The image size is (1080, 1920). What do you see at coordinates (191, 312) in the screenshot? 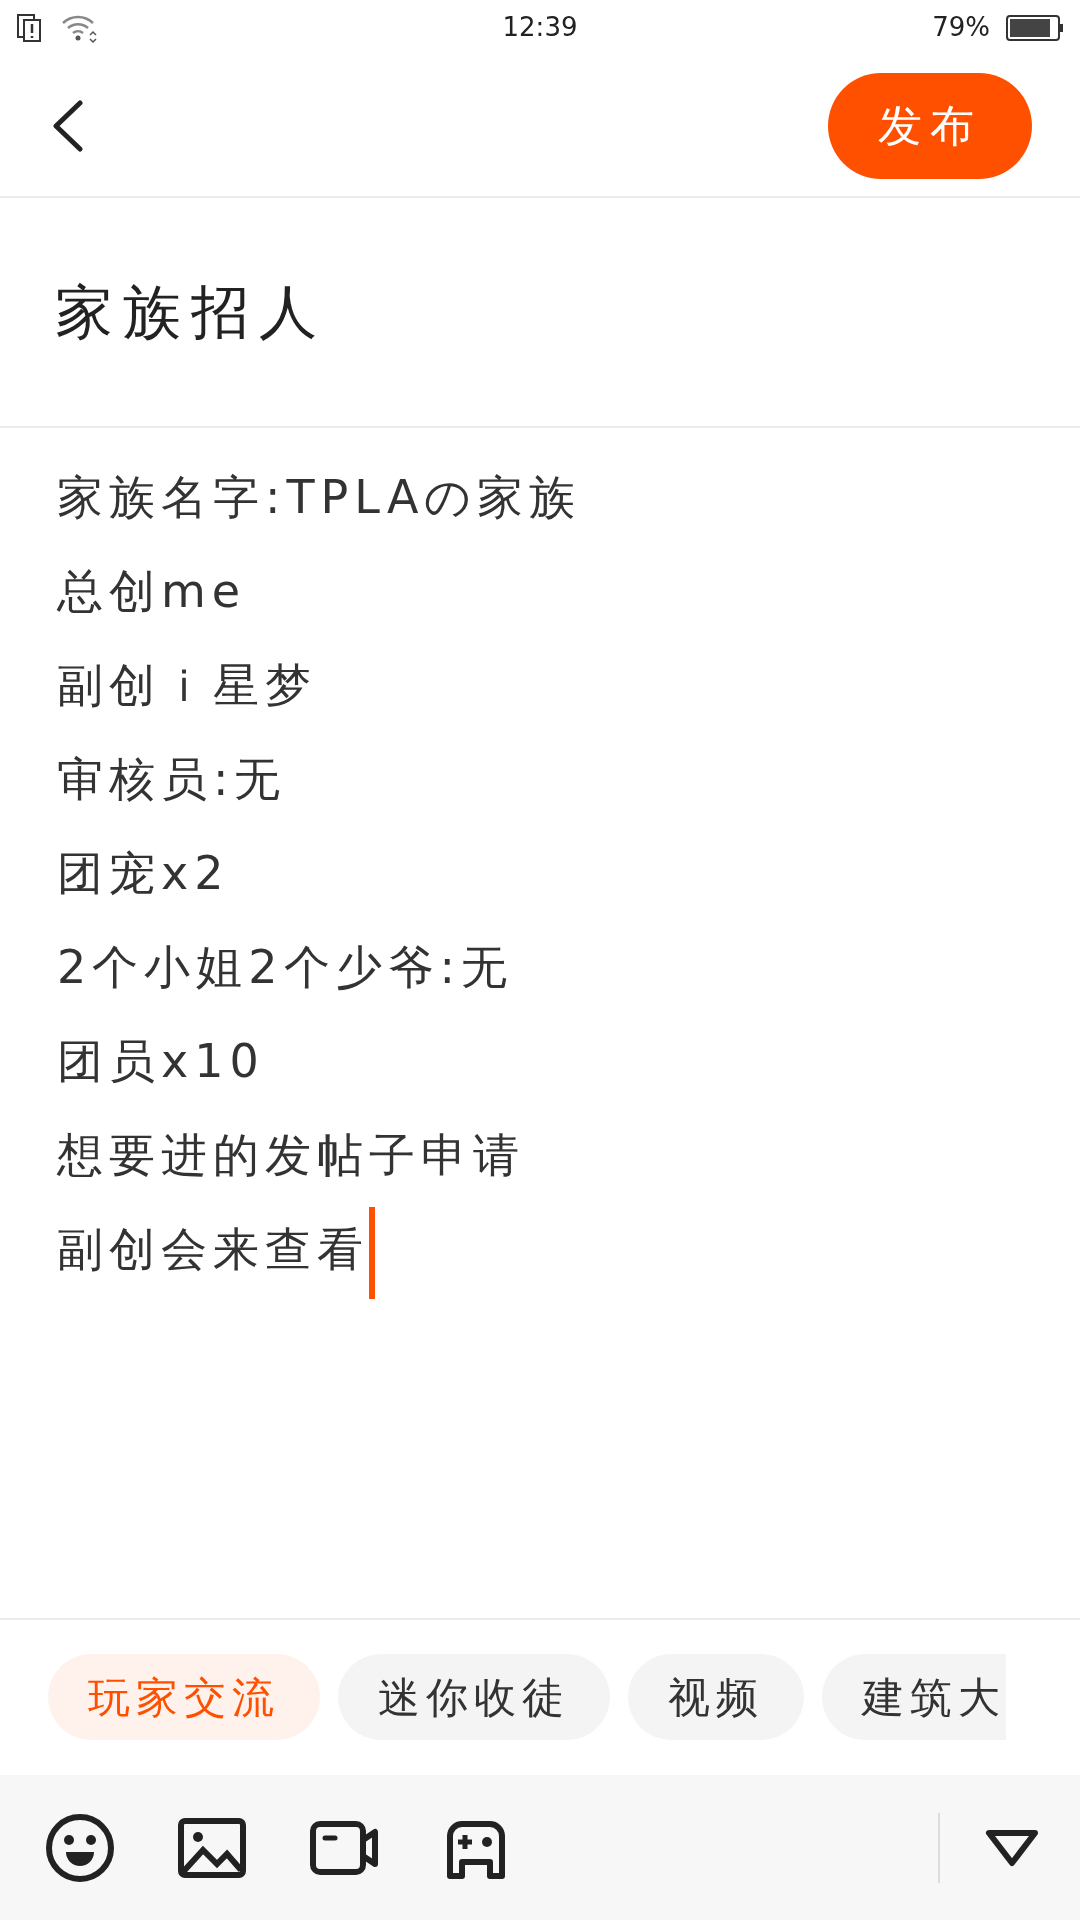
I see `post-title: 家族招人` at bounding box center [191, 312].